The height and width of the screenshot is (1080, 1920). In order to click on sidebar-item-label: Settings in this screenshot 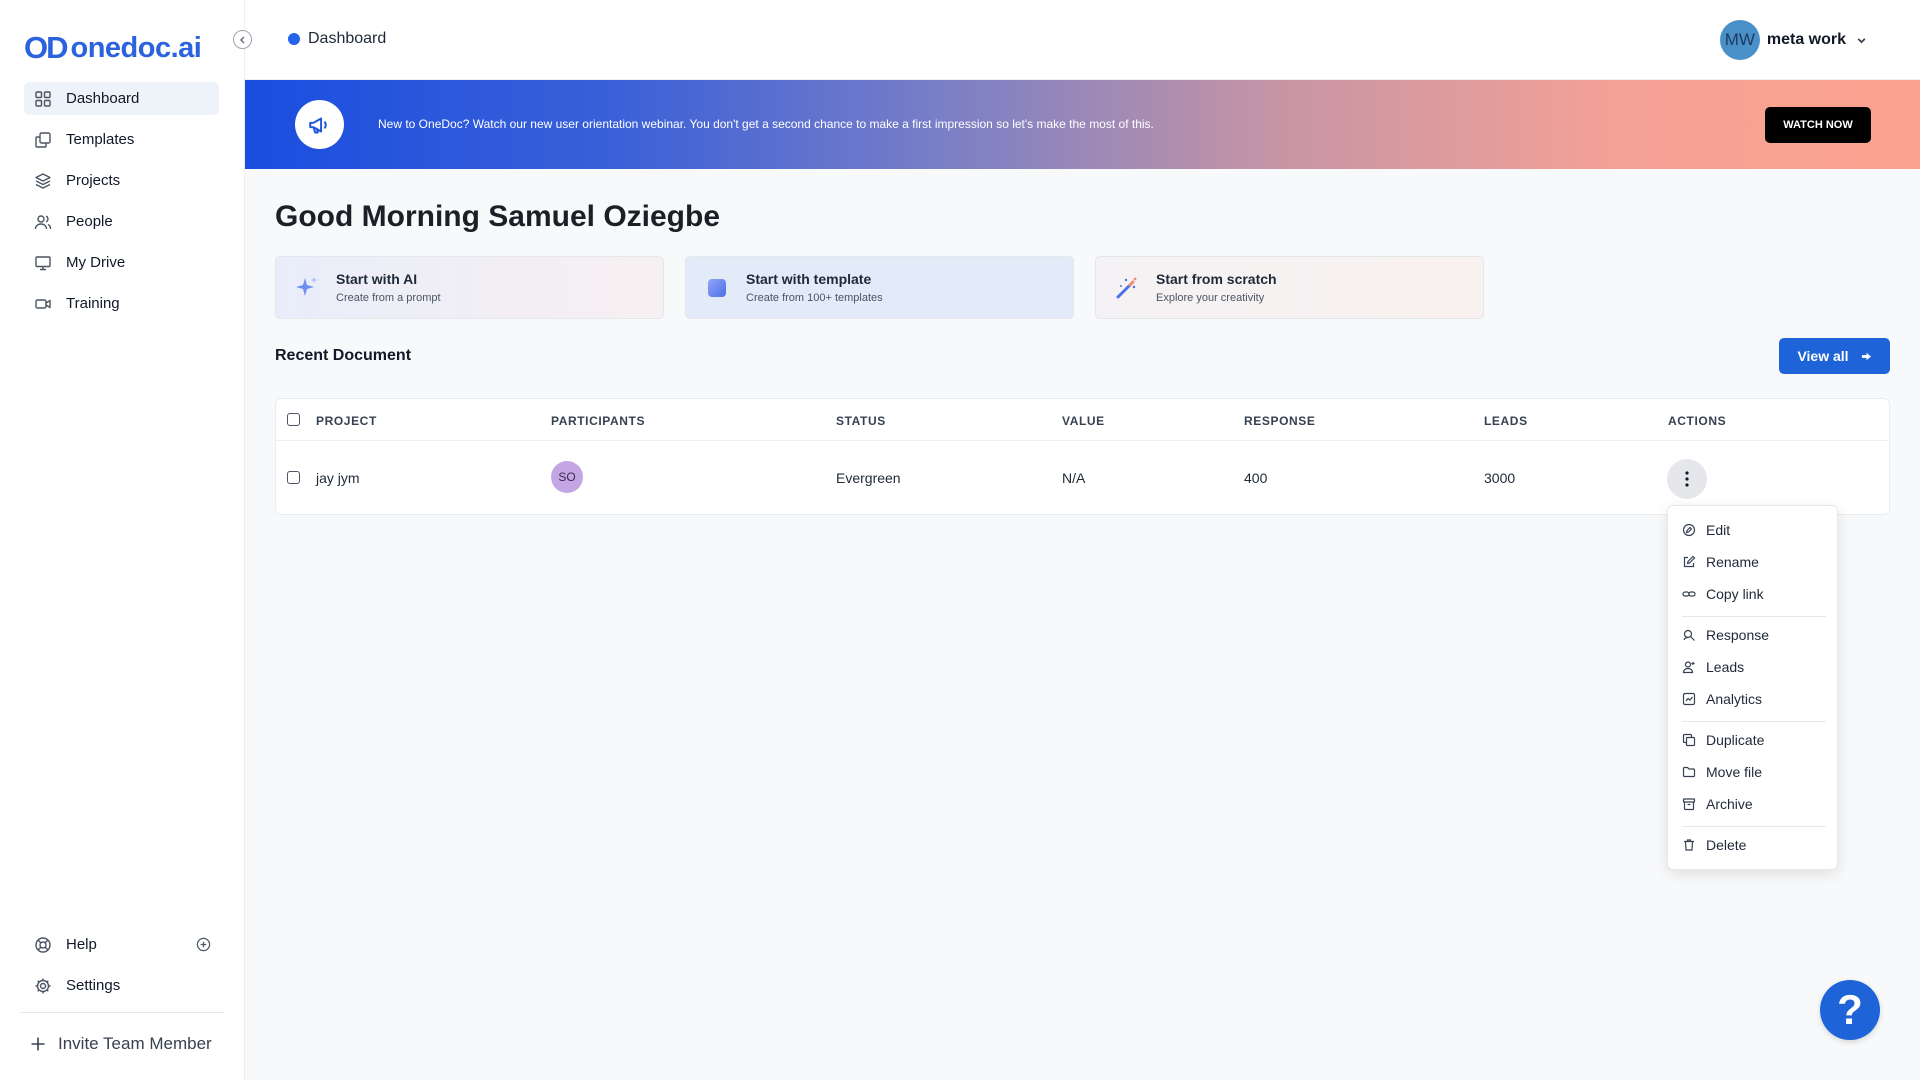, I will do `click(93, 985)`.